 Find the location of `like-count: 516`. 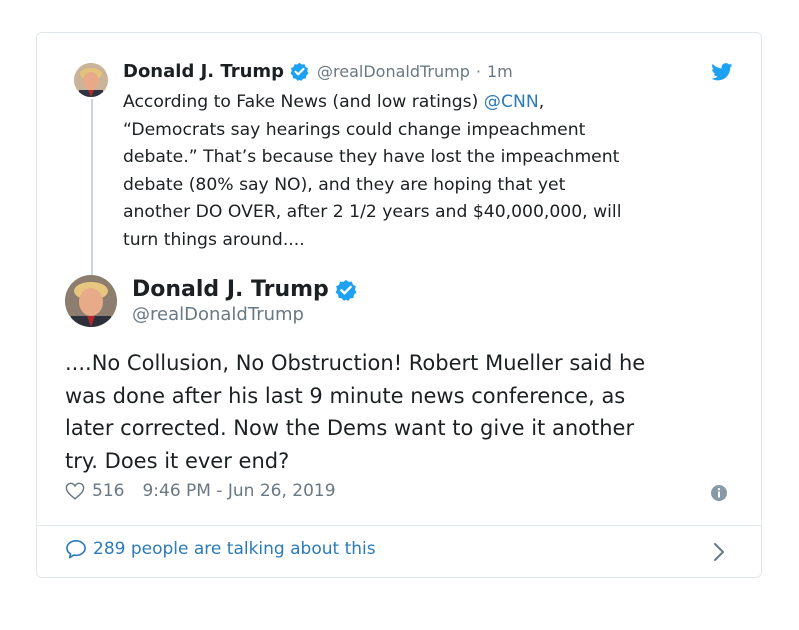

like-count: 516 is located at coordinates (108, 491).